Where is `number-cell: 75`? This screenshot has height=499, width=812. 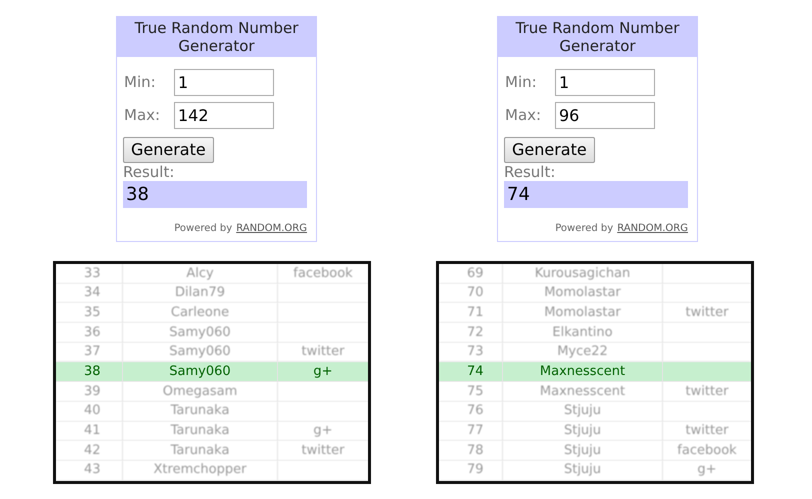
number-cell: 75 is located at coordinates (471, 391).